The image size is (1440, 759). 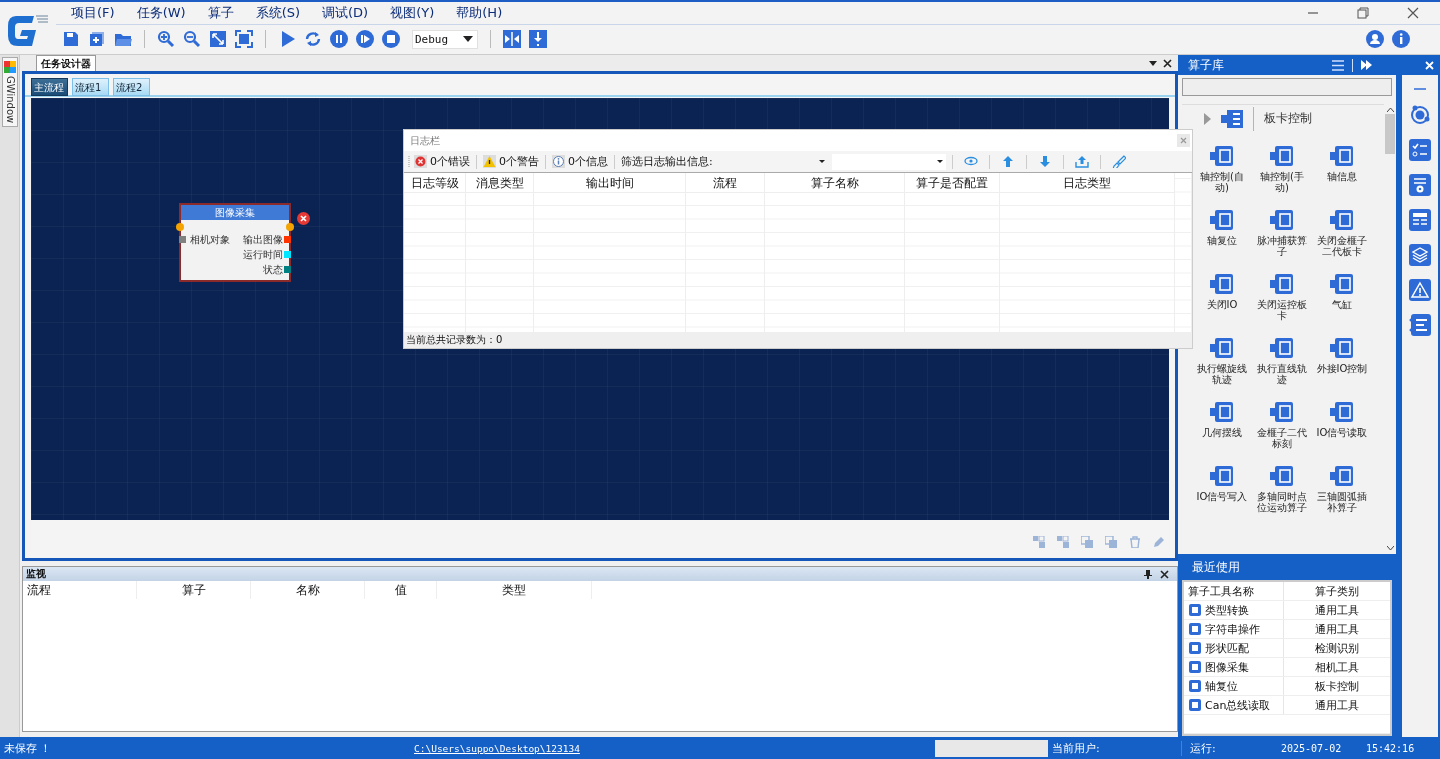 What do you see at coordinates (1390, 134) in the screenshot?
I see `scroll-thumb` at bounding box center [1390, 134].